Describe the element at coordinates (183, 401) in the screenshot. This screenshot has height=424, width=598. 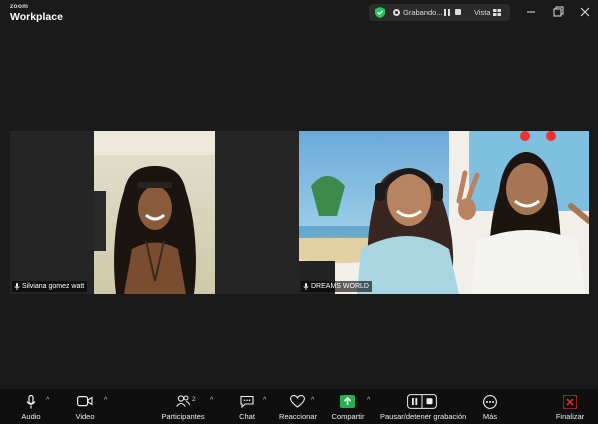
I see `participants-icon` at that location.